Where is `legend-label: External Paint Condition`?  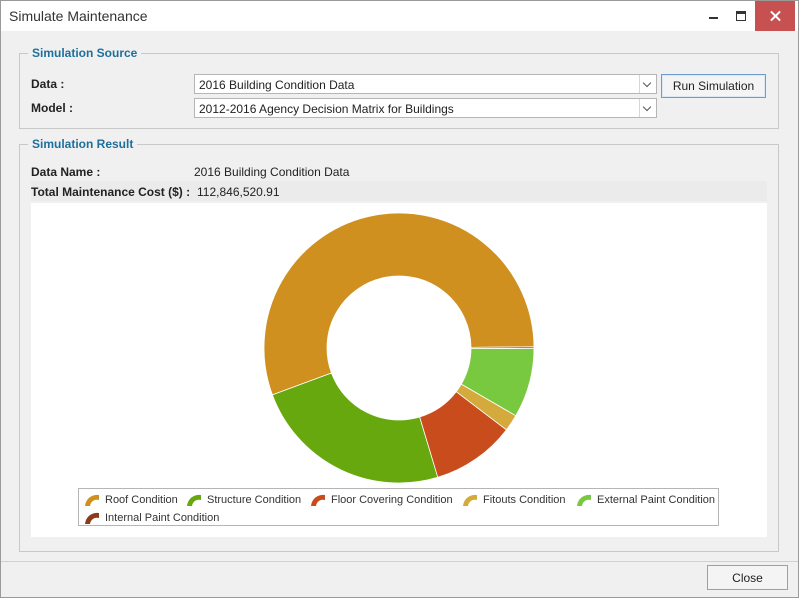
legend-label: External Paint Condition is located at coordinates (656, 500).